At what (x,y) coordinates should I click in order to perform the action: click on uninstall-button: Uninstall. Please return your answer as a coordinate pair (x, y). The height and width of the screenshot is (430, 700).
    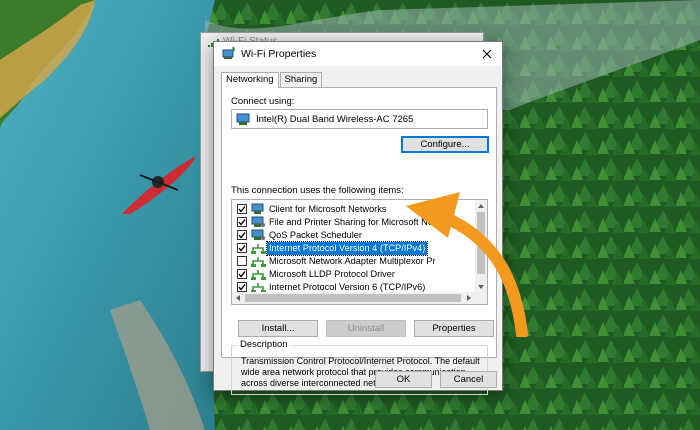
    Looking at the image, I should click on (366, 328).